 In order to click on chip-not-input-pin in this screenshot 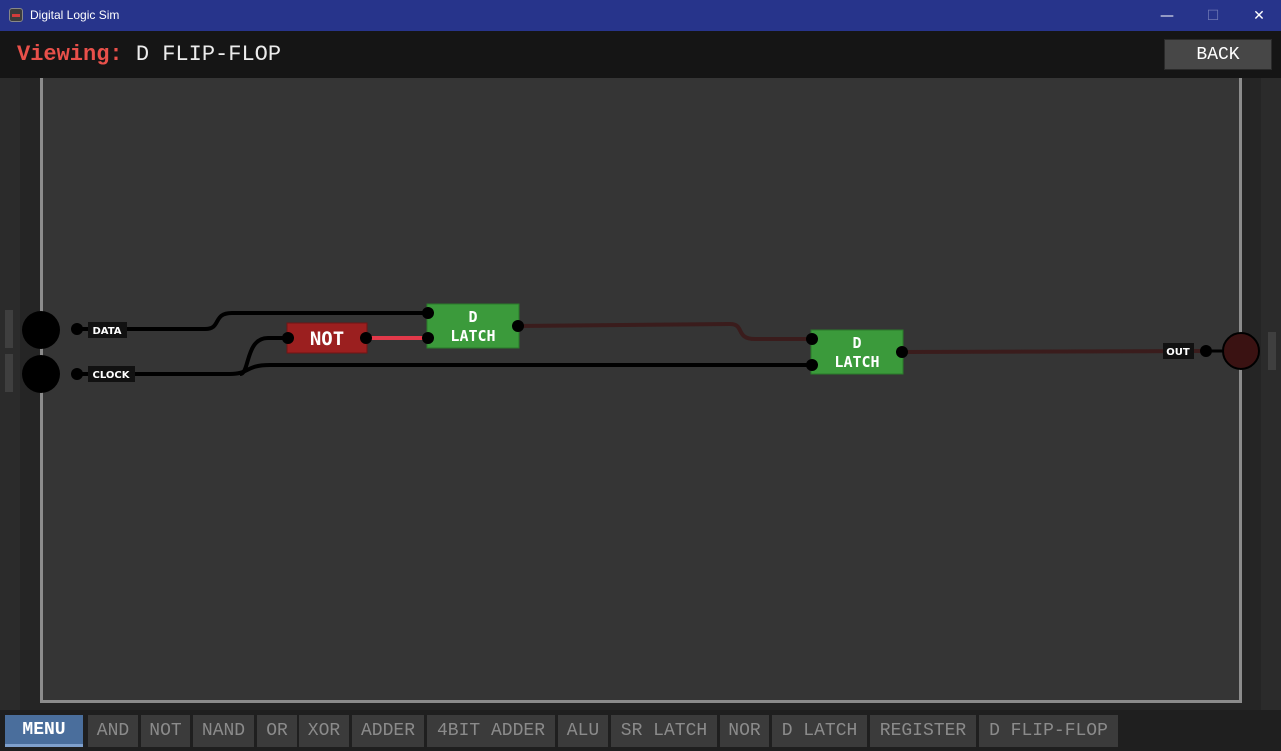, I will do `click(288, 338)`.